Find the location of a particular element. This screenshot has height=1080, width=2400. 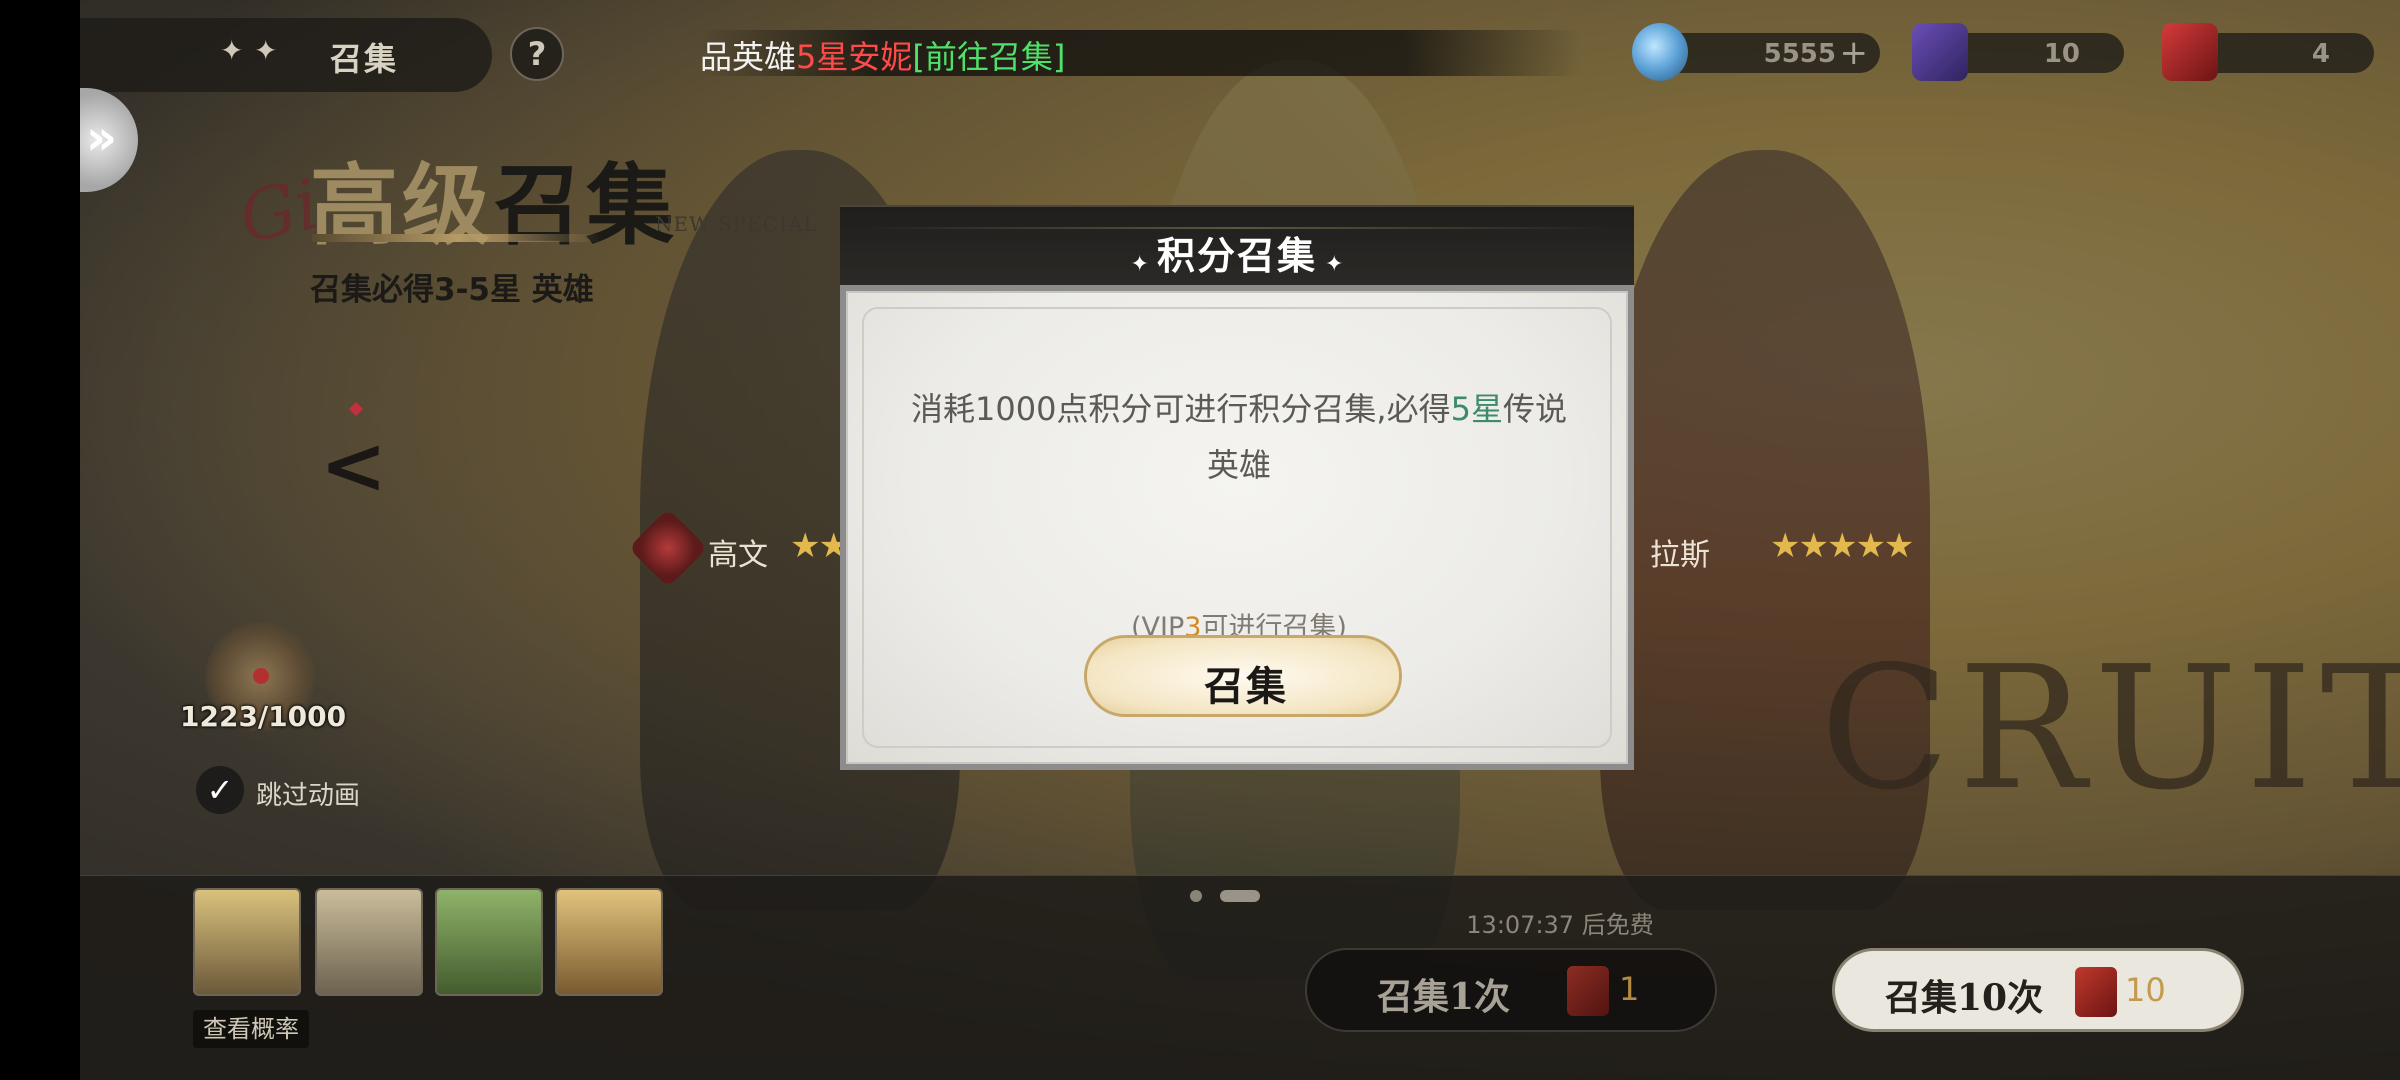

desc-text: 消耗1000点积分可进行积分召集,必得 is located at coordinates (1180, 409).